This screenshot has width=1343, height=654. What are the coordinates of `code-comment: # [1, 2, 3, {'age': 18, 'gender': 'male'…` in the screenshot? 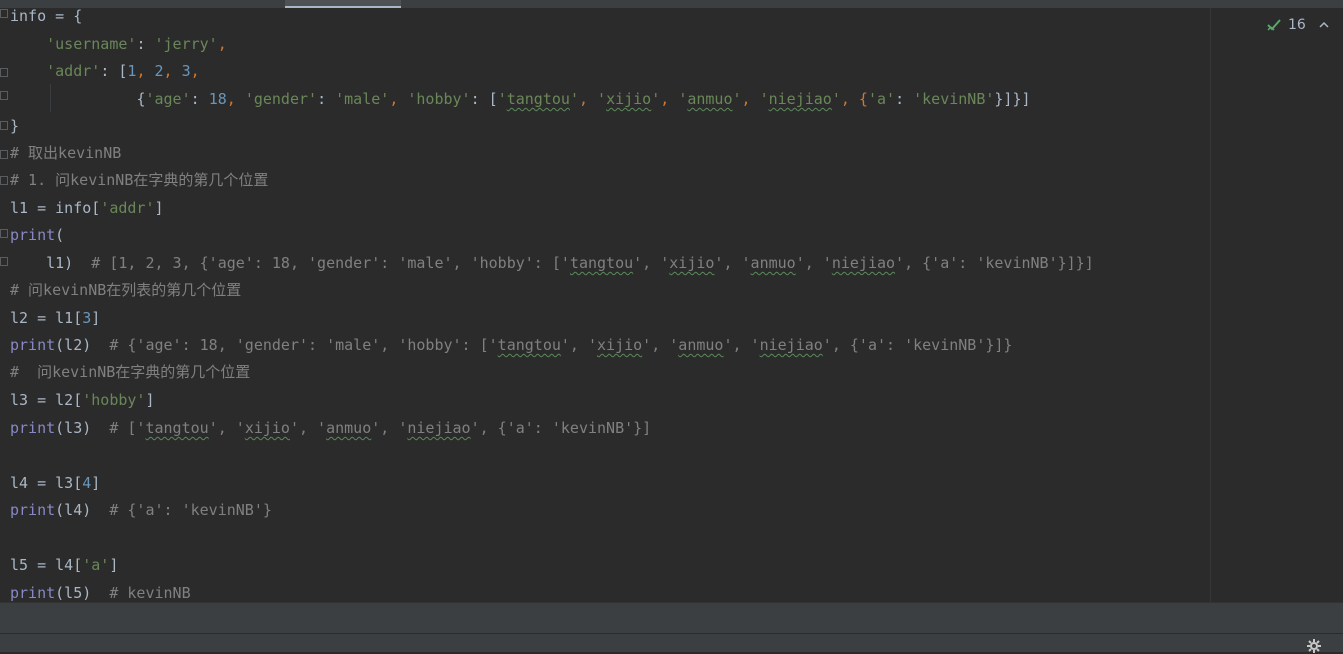 It's located at (330, 263).